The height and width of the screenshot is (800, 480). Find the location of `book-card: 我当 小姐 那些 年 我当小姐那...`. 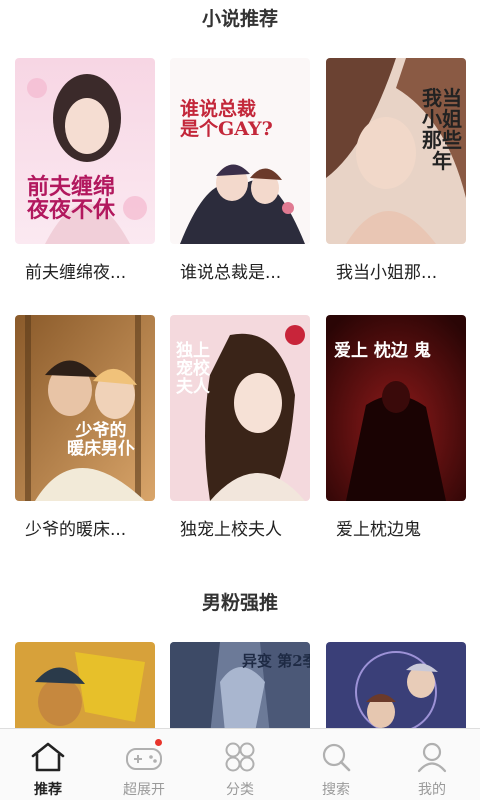

book-card: 我当 小姐 那些 年 我当小姐那... is located at coordinates (396, 170).